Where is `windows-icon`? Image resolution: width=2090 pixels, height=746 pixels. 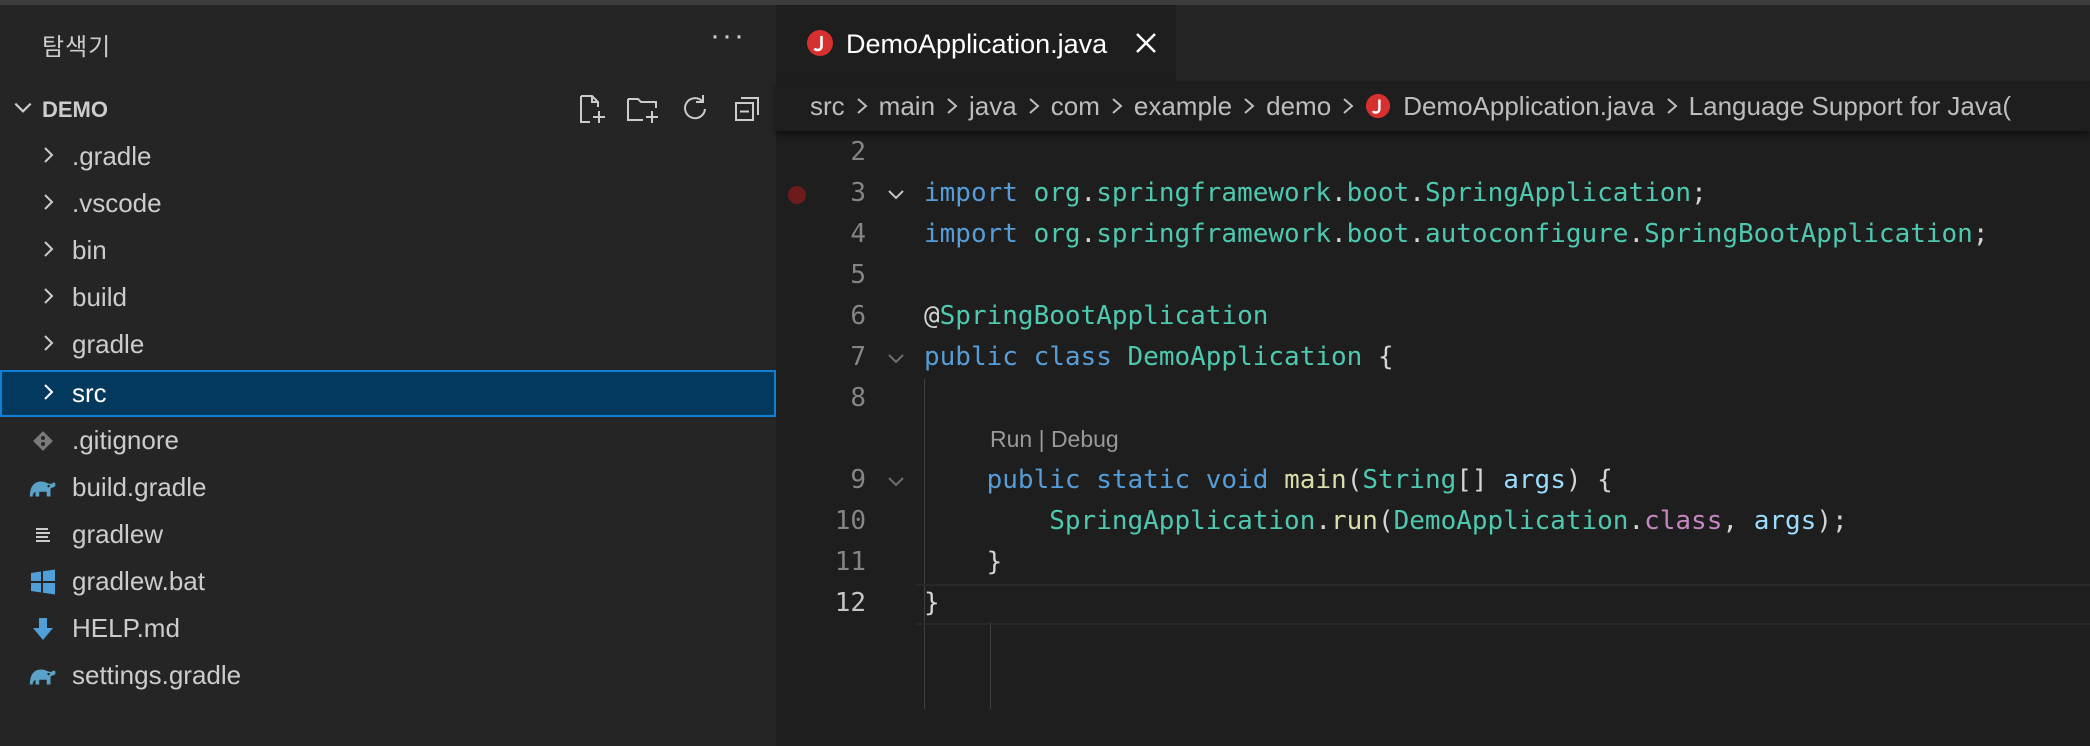 windows-icon is located at coordinates (43, 582).